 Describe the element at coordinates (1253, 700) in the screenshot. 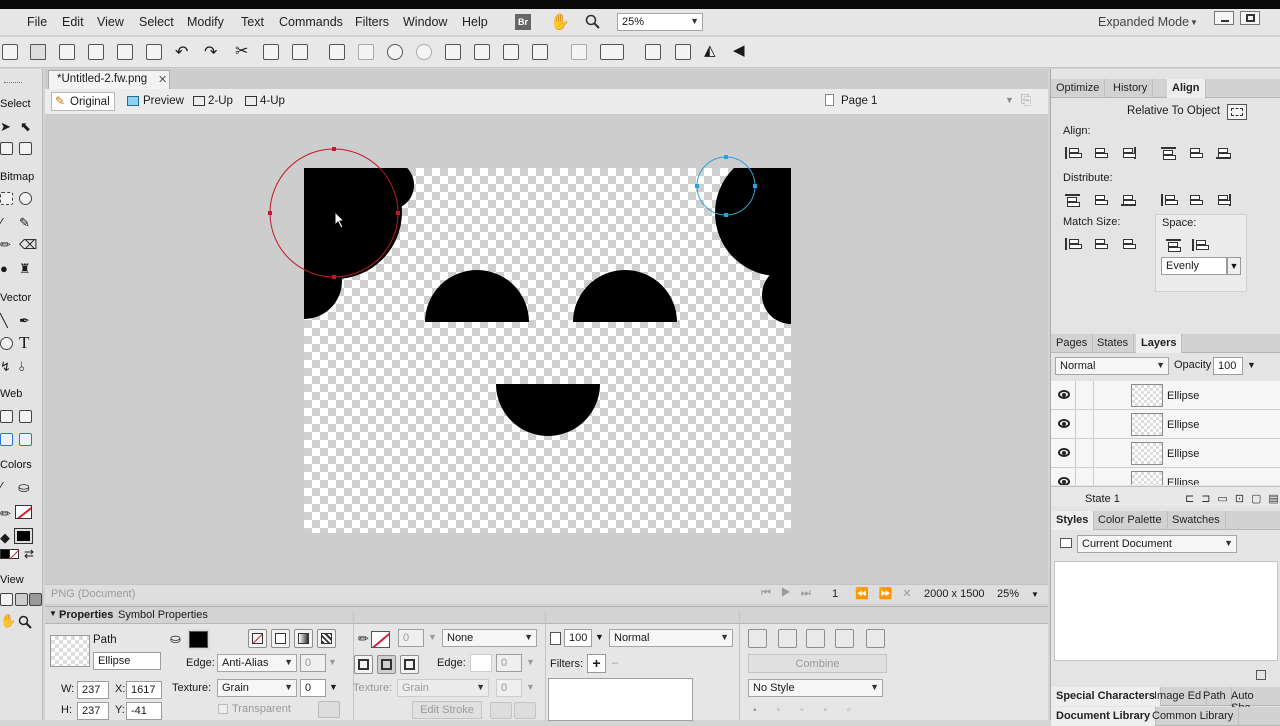

I see `tab-auto-shapes: Auto Sha` at that location.